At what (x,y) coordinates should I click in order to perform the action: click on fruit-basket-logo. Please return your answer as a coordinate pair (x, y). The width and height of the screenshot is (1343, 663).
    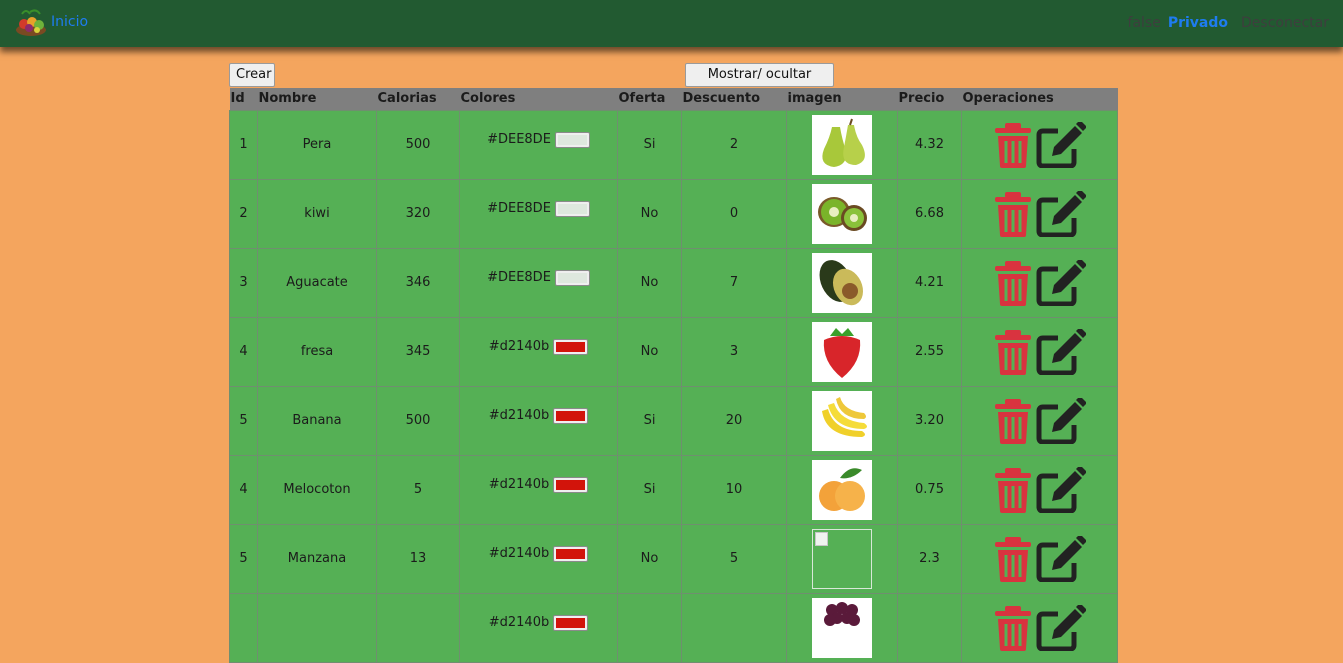
    Looking at the image, I should click on (31, 23).